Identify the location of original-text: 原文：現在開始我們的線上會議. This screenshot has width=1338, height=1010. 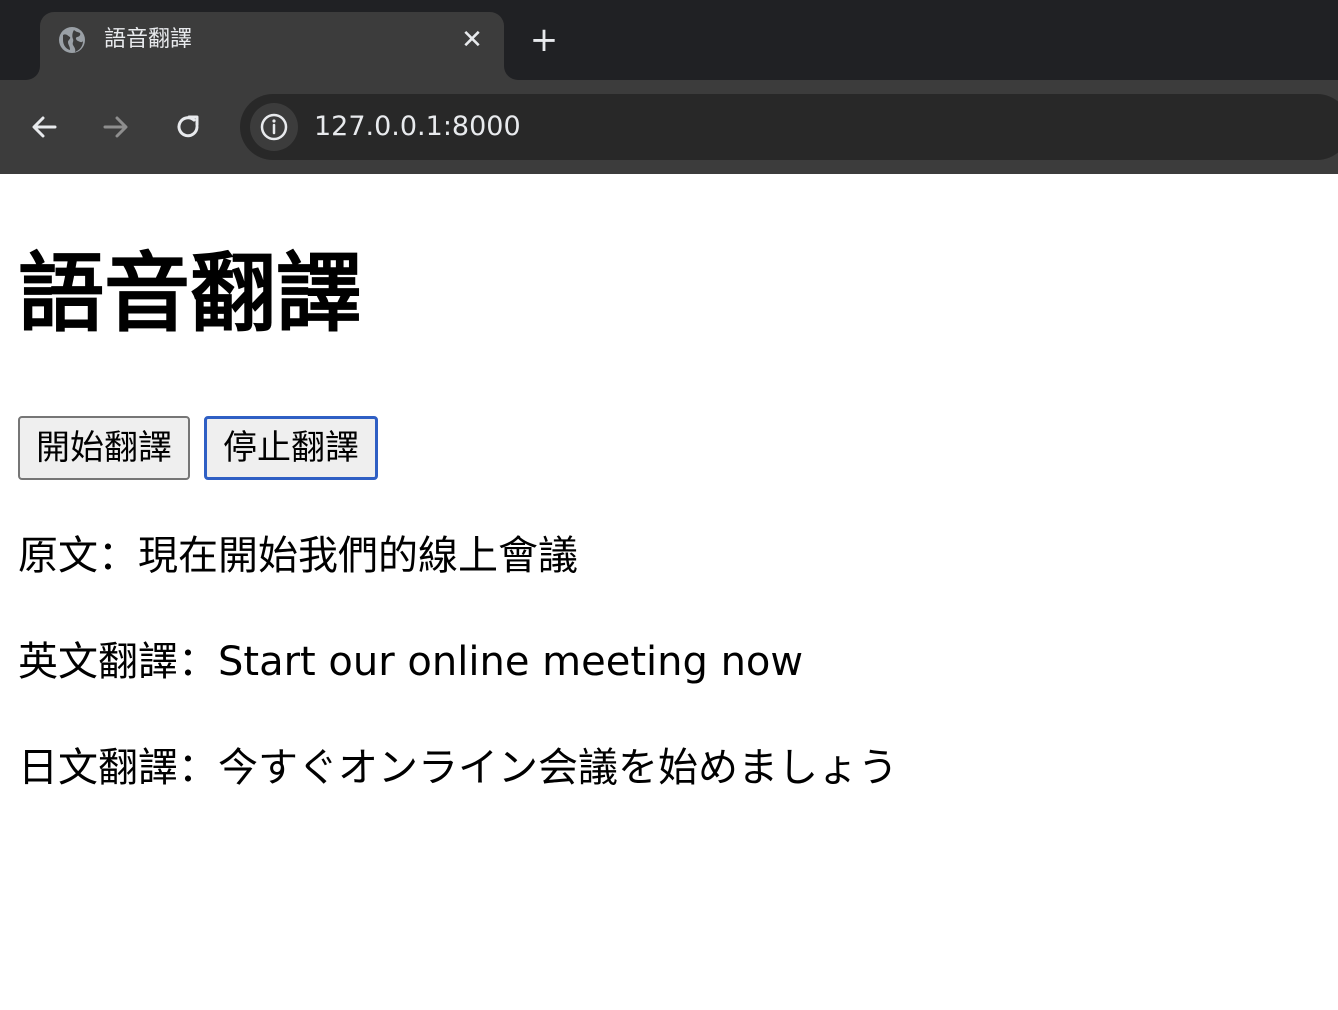
(298, 556).